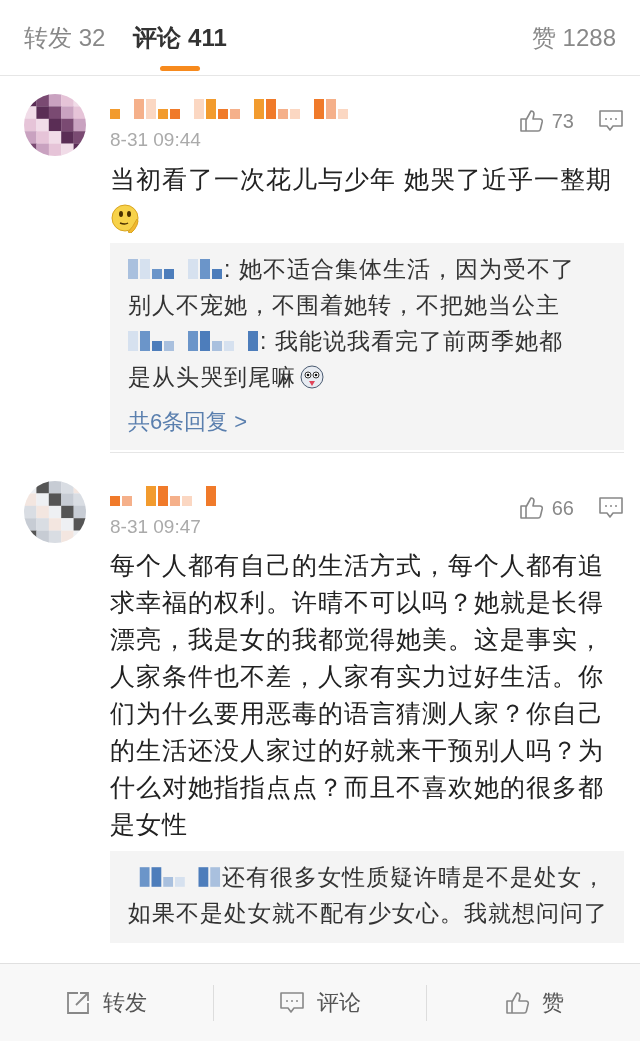 The height and width of the screenshot is (1041, 640). What do you see at coordinates (545, 121) in the screenshot?
I see `like-button: 73` at bounding box center [545, 121].